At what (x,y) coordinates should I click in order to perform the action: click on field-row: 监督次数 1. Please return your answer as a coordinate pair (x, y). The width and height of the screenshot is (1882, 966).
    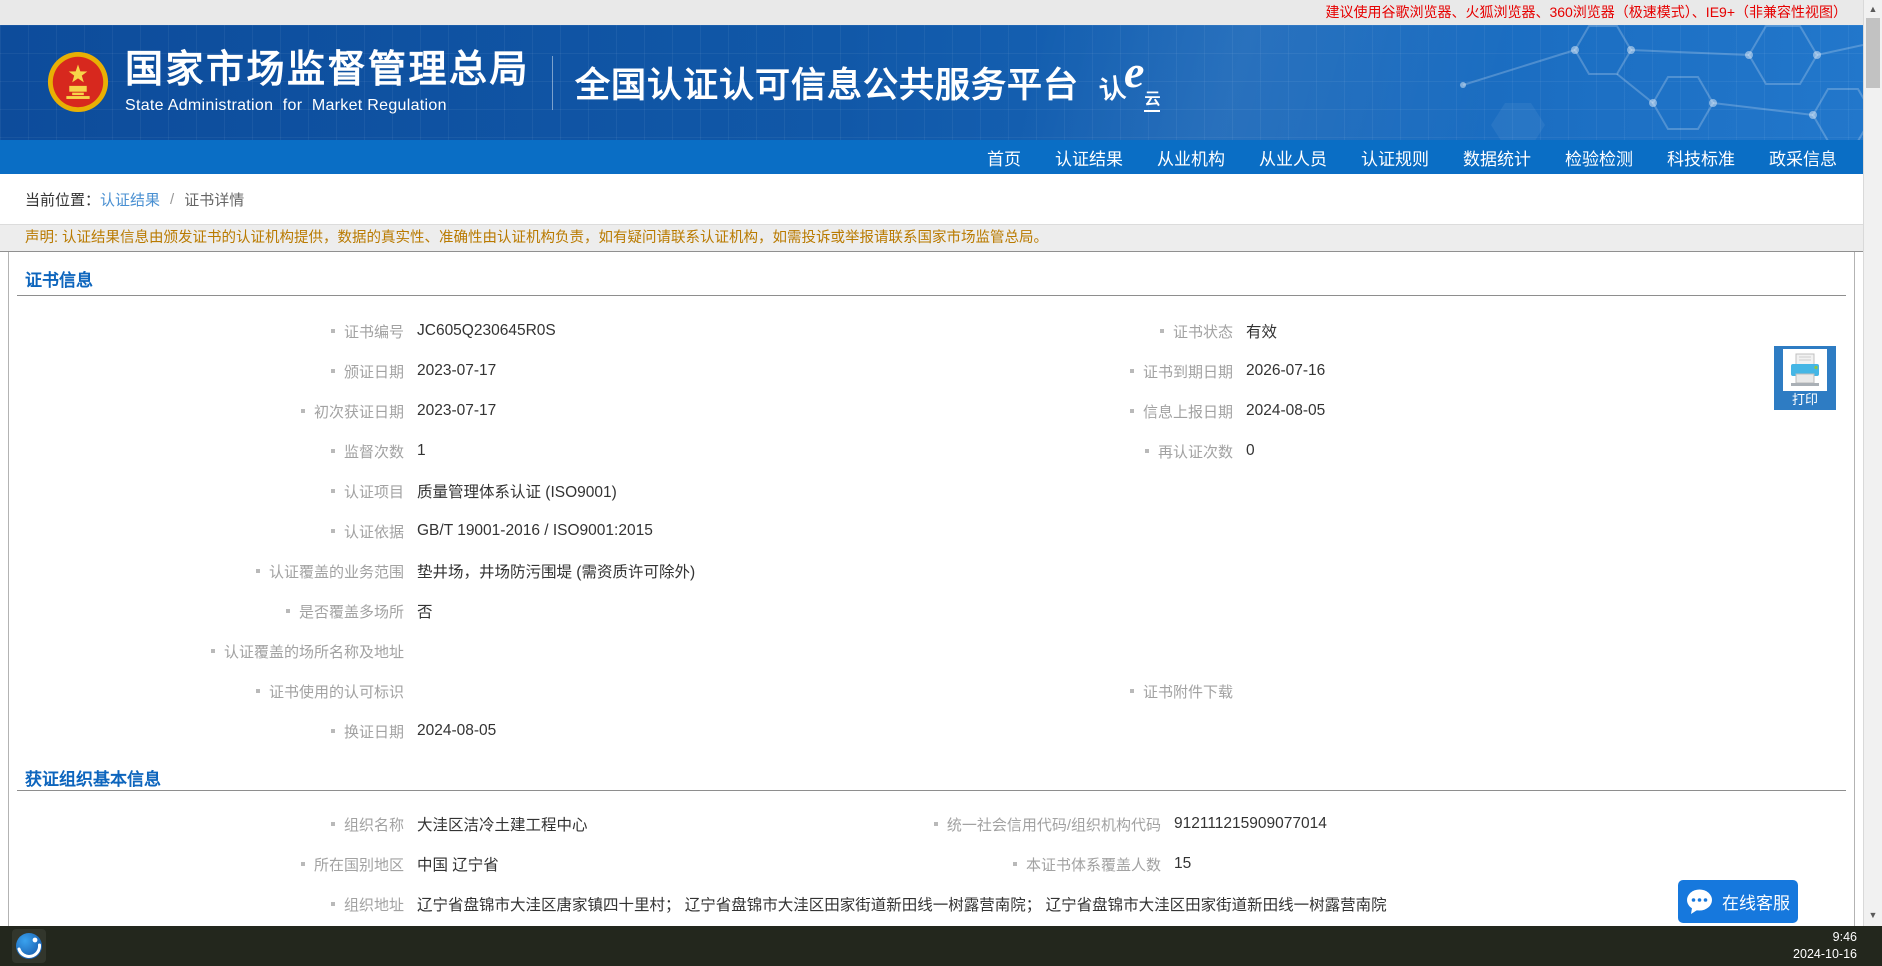
    Looking at the image, I should click on (217, 451).